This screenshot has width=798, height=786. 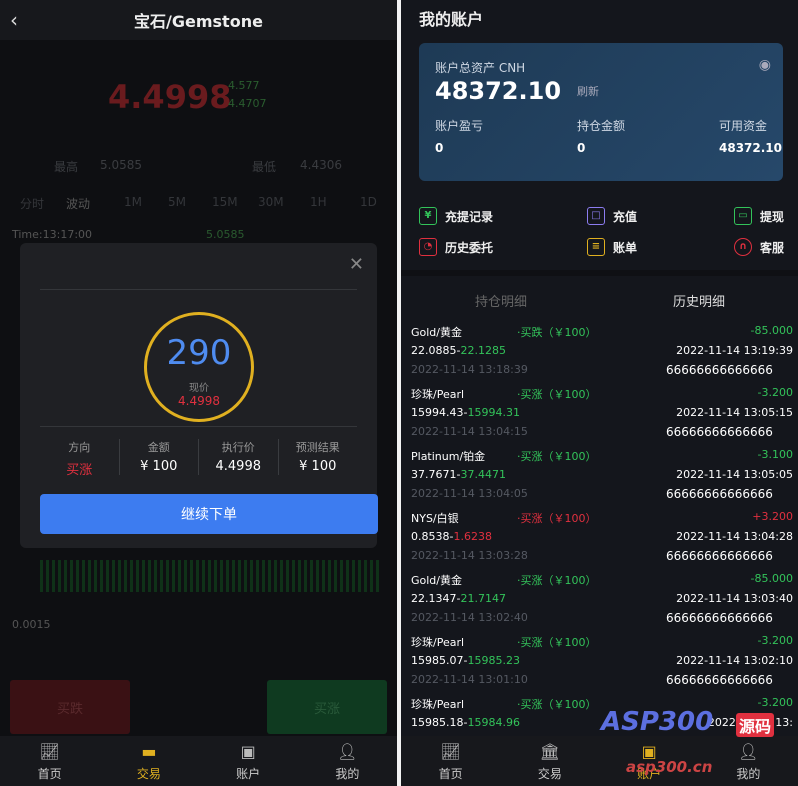 What do you see at coordinates (759, 216) in the screenshot?
I see `action-withdraw: ▭ 提现` at bounding box center [759, 216].